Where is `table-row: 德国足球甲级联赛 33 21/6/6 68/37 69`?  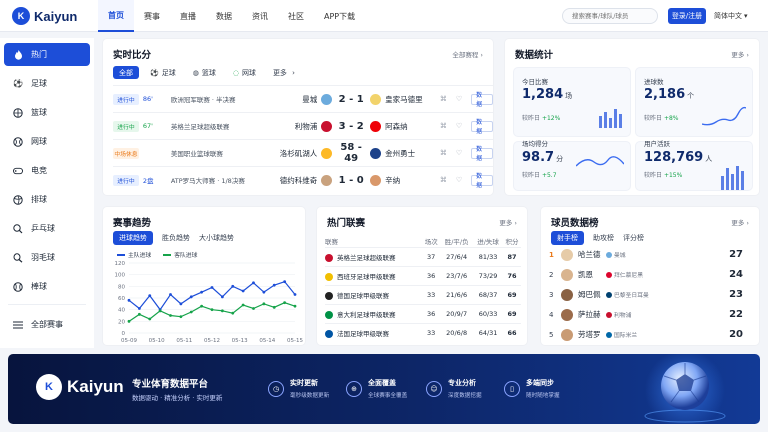 table-row: 德国足球甲级联赛 33 21/6/6 68/37 69 is located at coordinates (423, 294).